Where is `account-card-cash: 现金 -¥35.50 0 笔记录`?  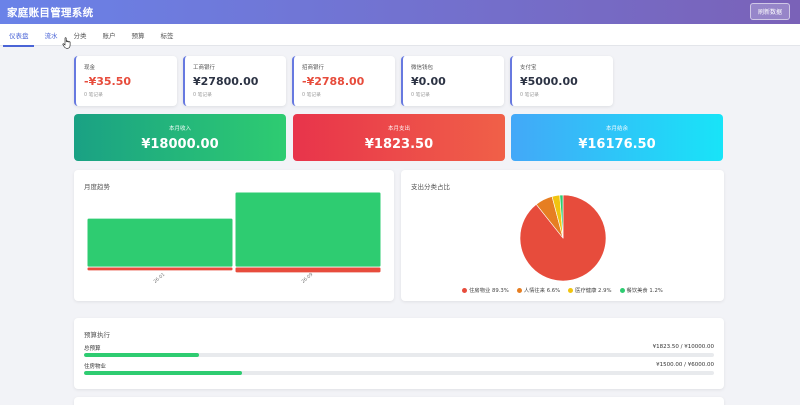 account-card-cash: 现金 -¥35.50 0 笔记录 is located at coordinates (125, 81).